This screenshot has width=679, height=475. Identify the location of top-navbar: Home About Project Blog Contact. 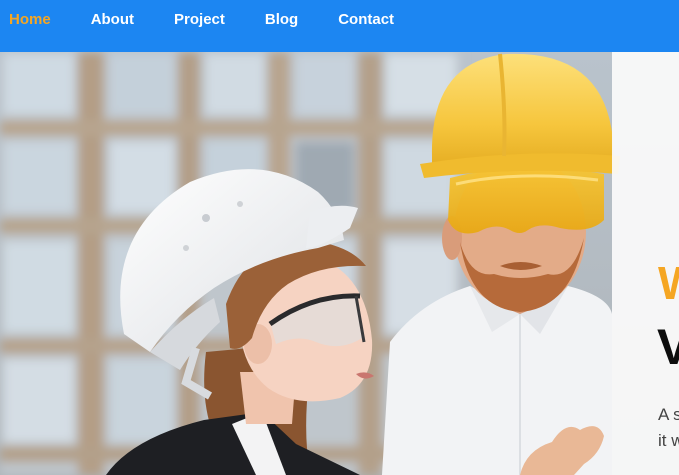
(339, 26).